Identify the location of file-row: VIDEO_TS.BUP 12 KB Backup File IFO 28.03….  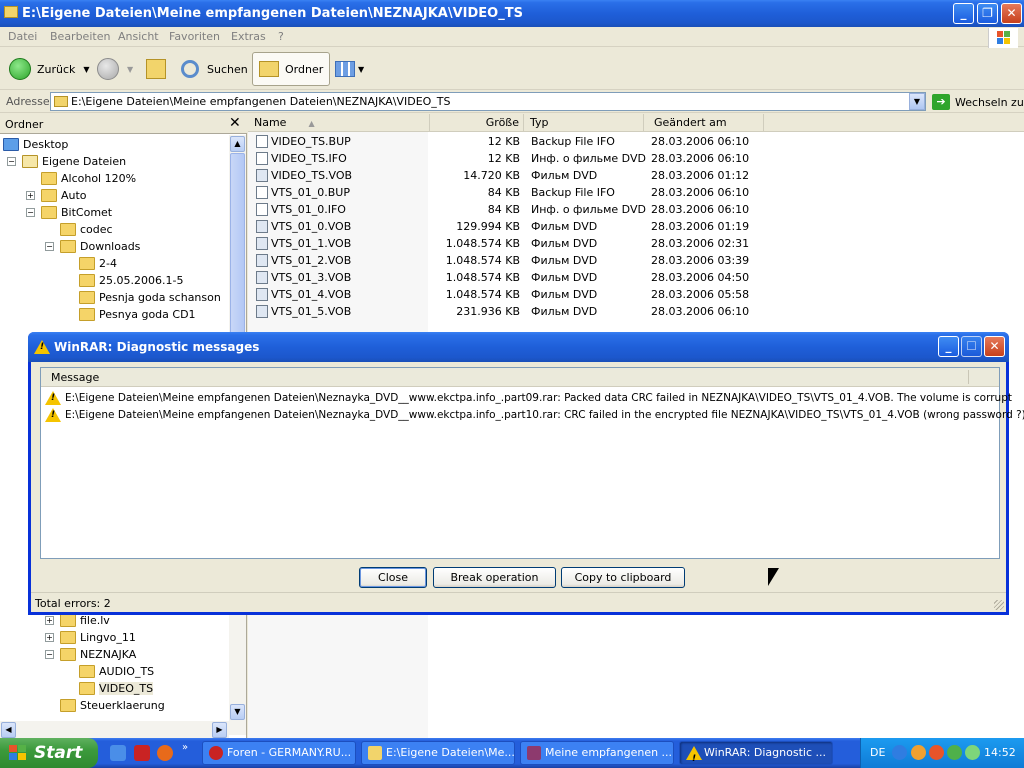
(508, 141).